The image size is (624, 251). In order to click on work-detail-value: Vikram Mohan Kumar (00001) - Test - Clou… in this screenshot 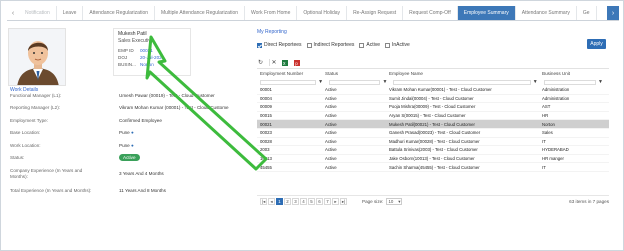, I will do `click(174, 107)`.